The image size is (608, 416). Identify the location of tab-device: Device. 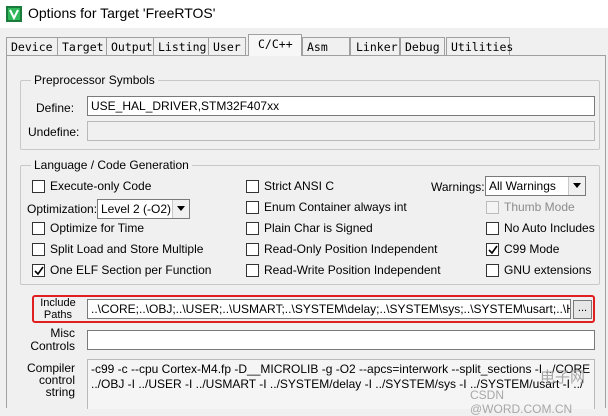
(32, 46).